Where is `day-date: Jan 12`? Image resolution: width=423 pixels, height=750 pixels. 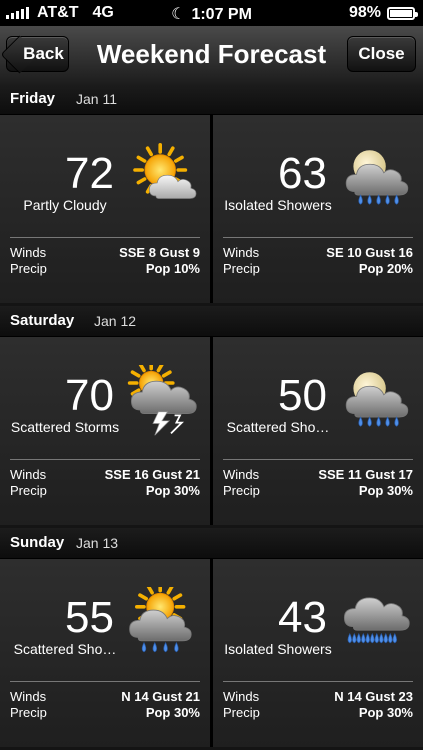 day-date: Jan 12 is located at coordinates (115, 321).